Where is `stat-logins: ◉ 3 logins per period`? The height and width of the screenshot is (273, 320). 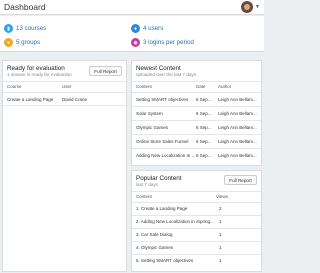
stat-logins: ◉ 3 logins per period is located at coordinates (162, 42).